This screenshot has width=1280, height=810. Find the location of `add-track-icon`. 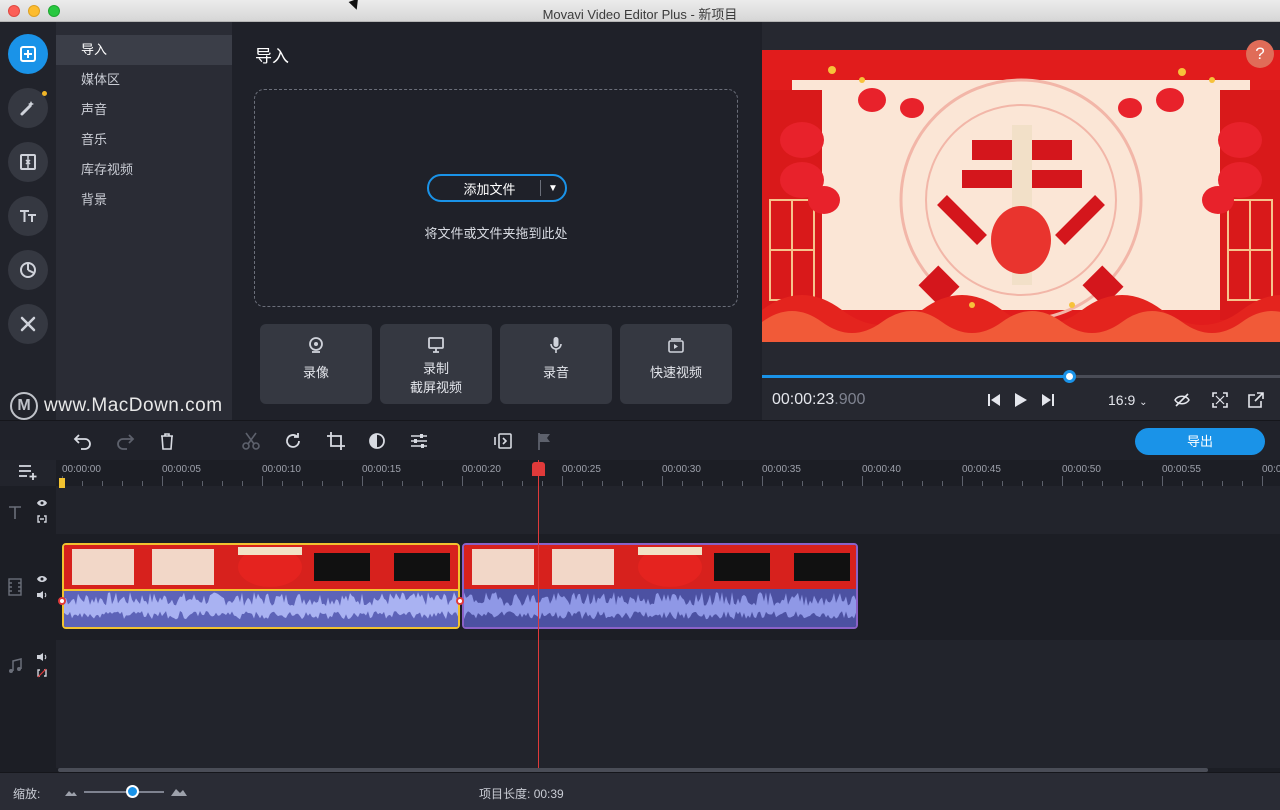

add-track-icon is located at coordinates (28, 472).